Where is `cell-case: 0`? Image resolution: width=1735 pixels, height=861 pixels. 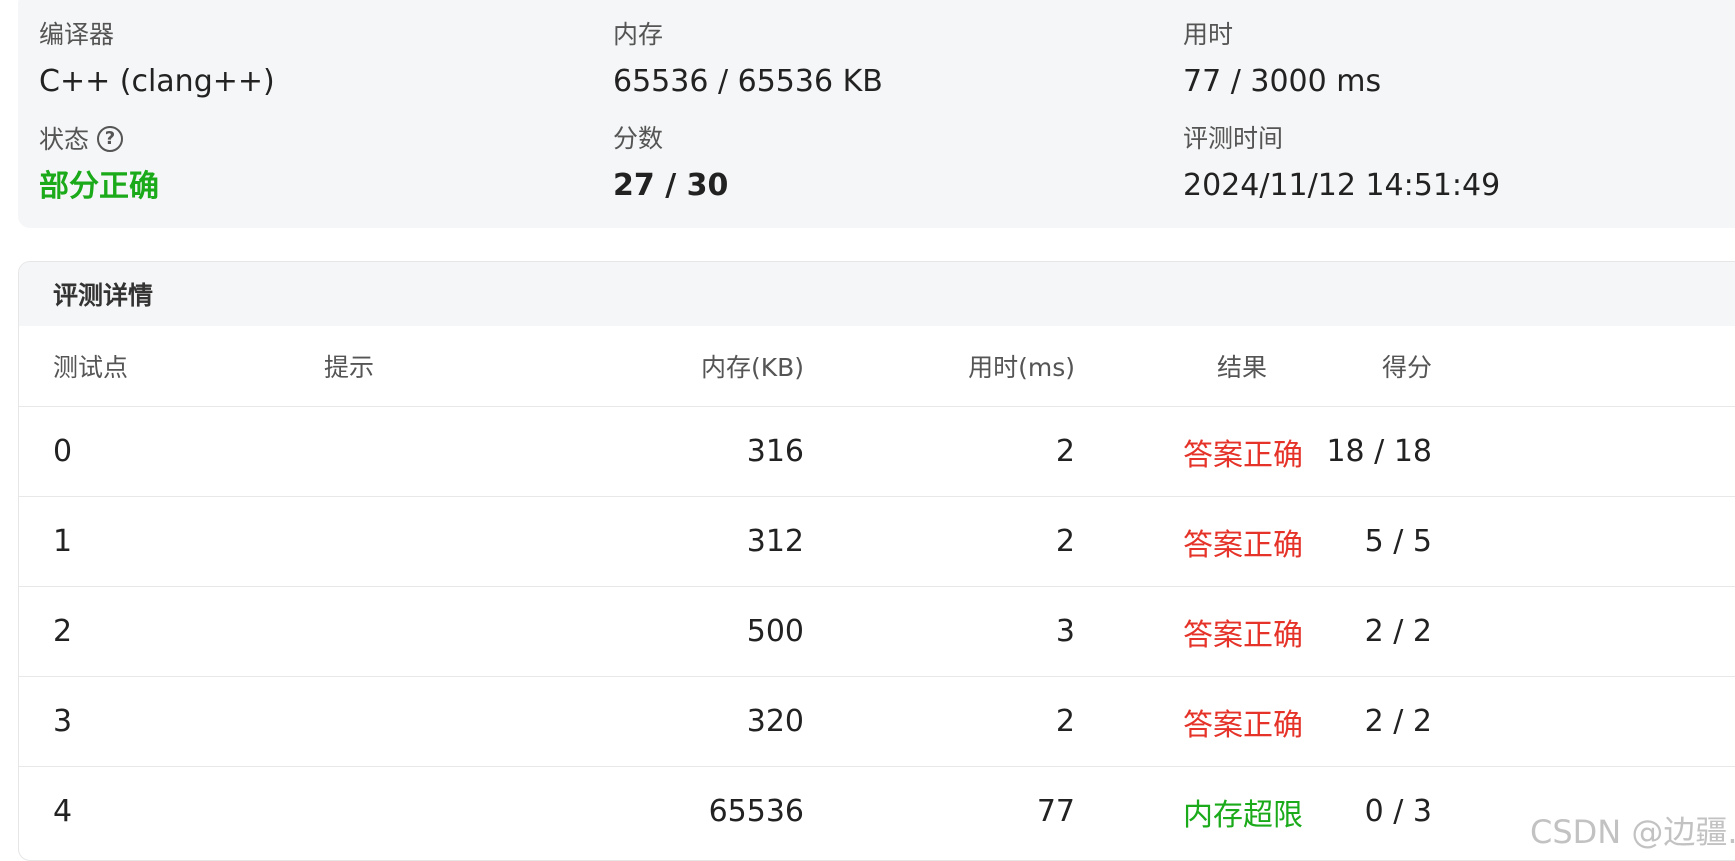 cell-case: 0 is located at coordinates (63, 451).